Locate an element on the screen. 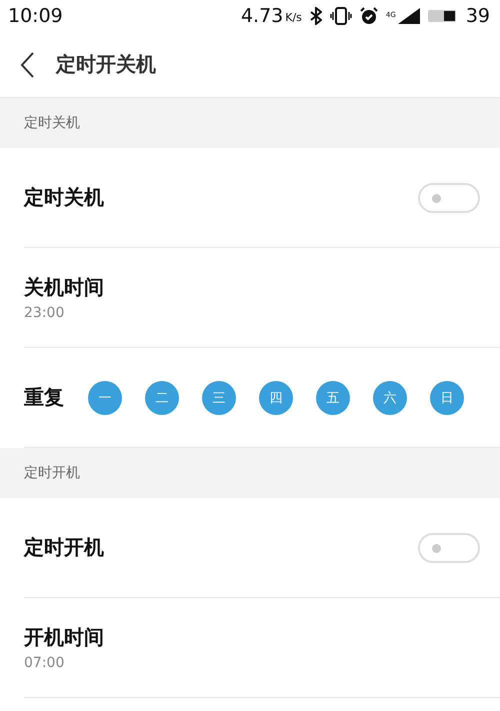  setting-label: 定时关机 is located at coordinates (64, 197).